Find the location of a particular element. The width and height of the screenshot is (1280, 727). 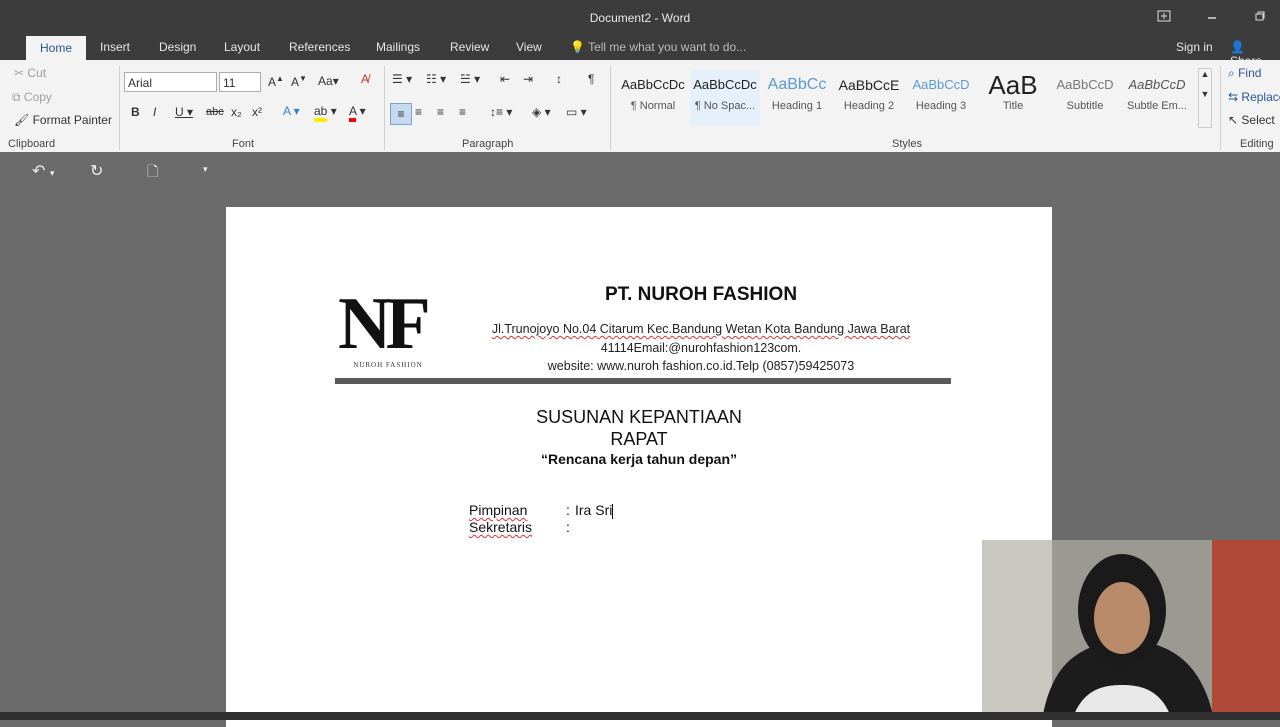

subscript-icon: x₂ is located at coordinates (236, 112).